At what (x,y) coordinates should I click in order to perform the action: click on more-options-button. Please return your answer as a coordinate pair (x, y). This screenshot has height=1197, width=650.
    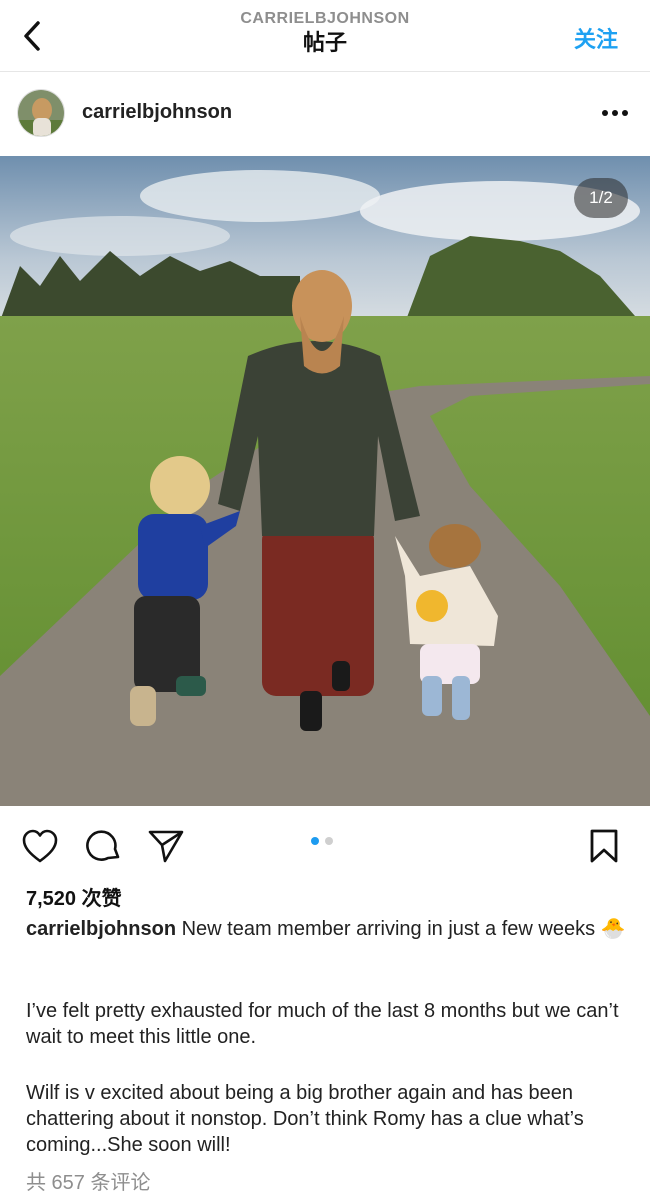
    Looking at the image, I should click on (615, 113).